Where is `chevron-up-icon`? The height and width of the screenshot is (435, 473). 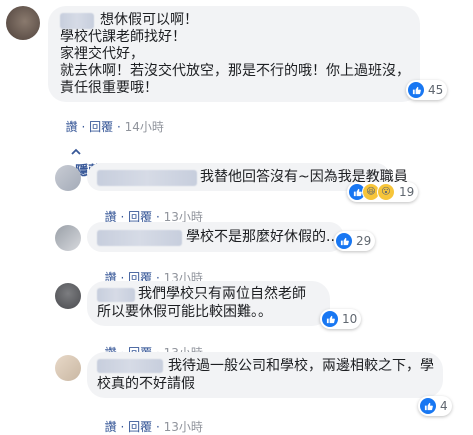
chevron-up-icon is located at coordinates (76, 152).